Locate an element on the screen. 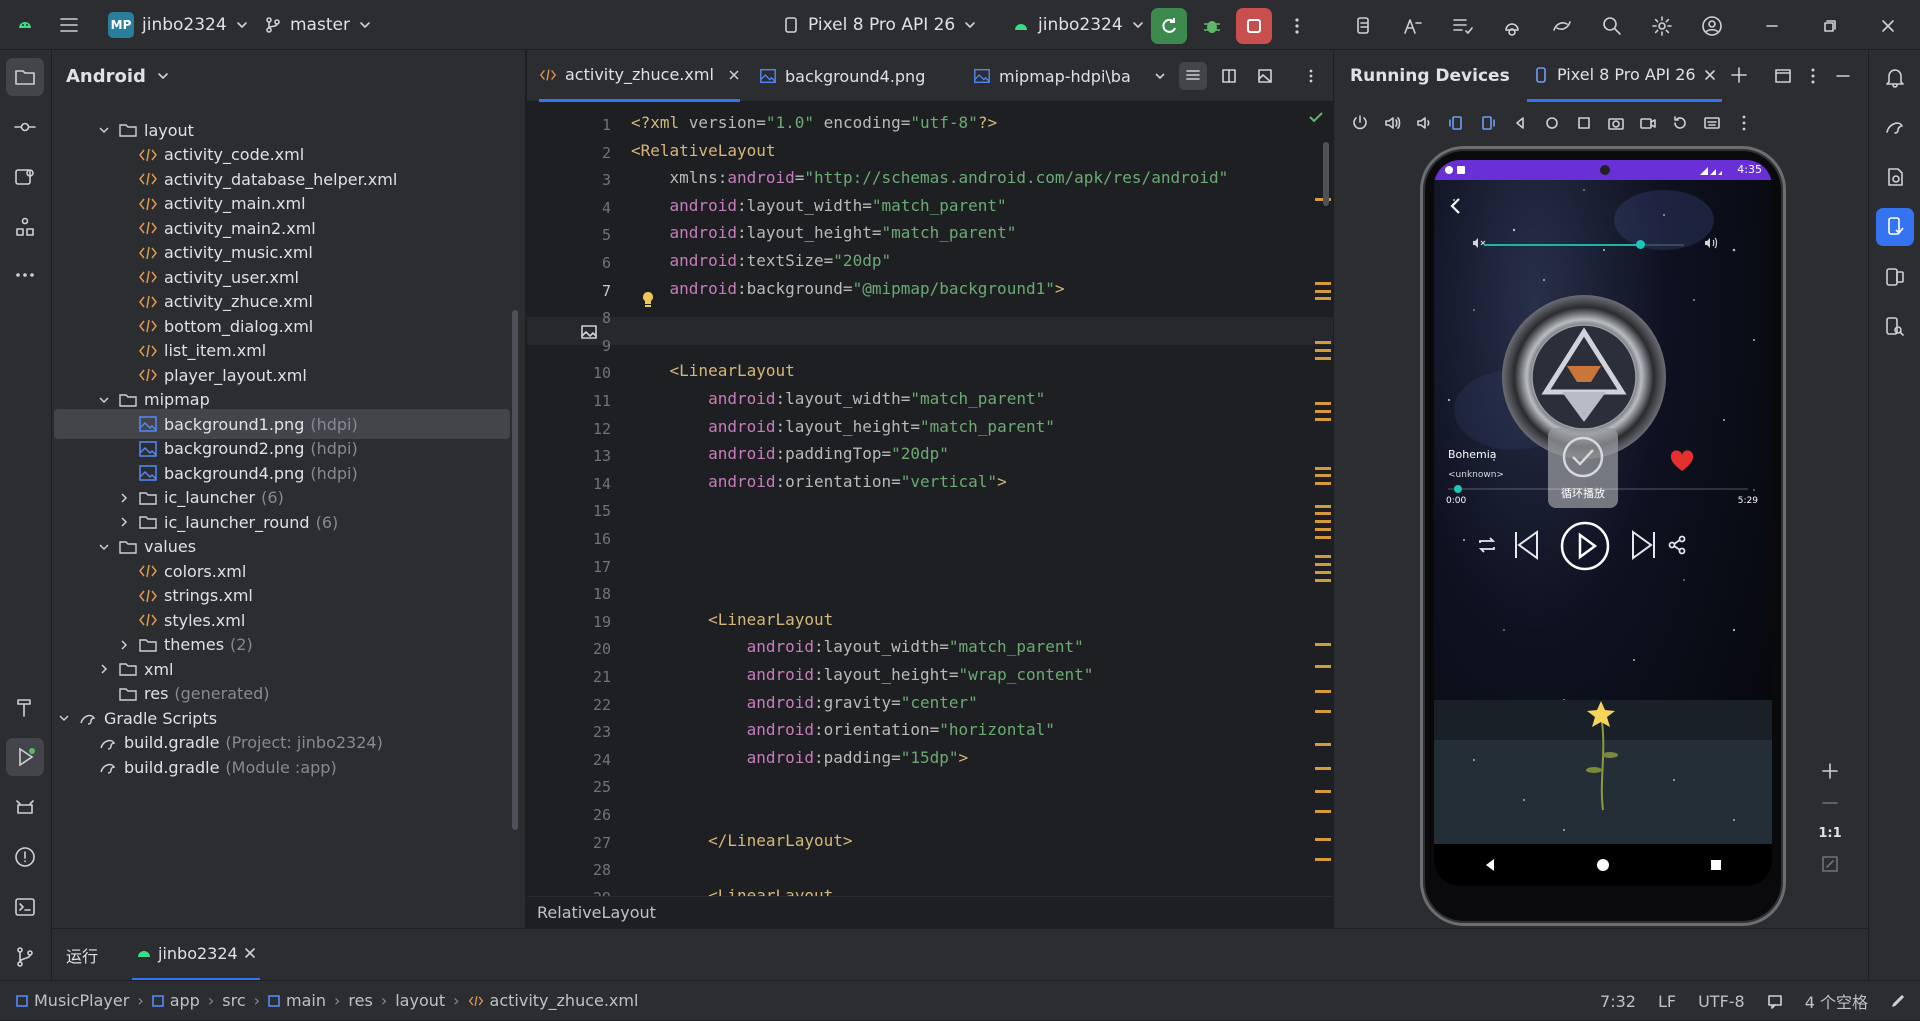  project-tool-button is located at coordinates (25, 77).